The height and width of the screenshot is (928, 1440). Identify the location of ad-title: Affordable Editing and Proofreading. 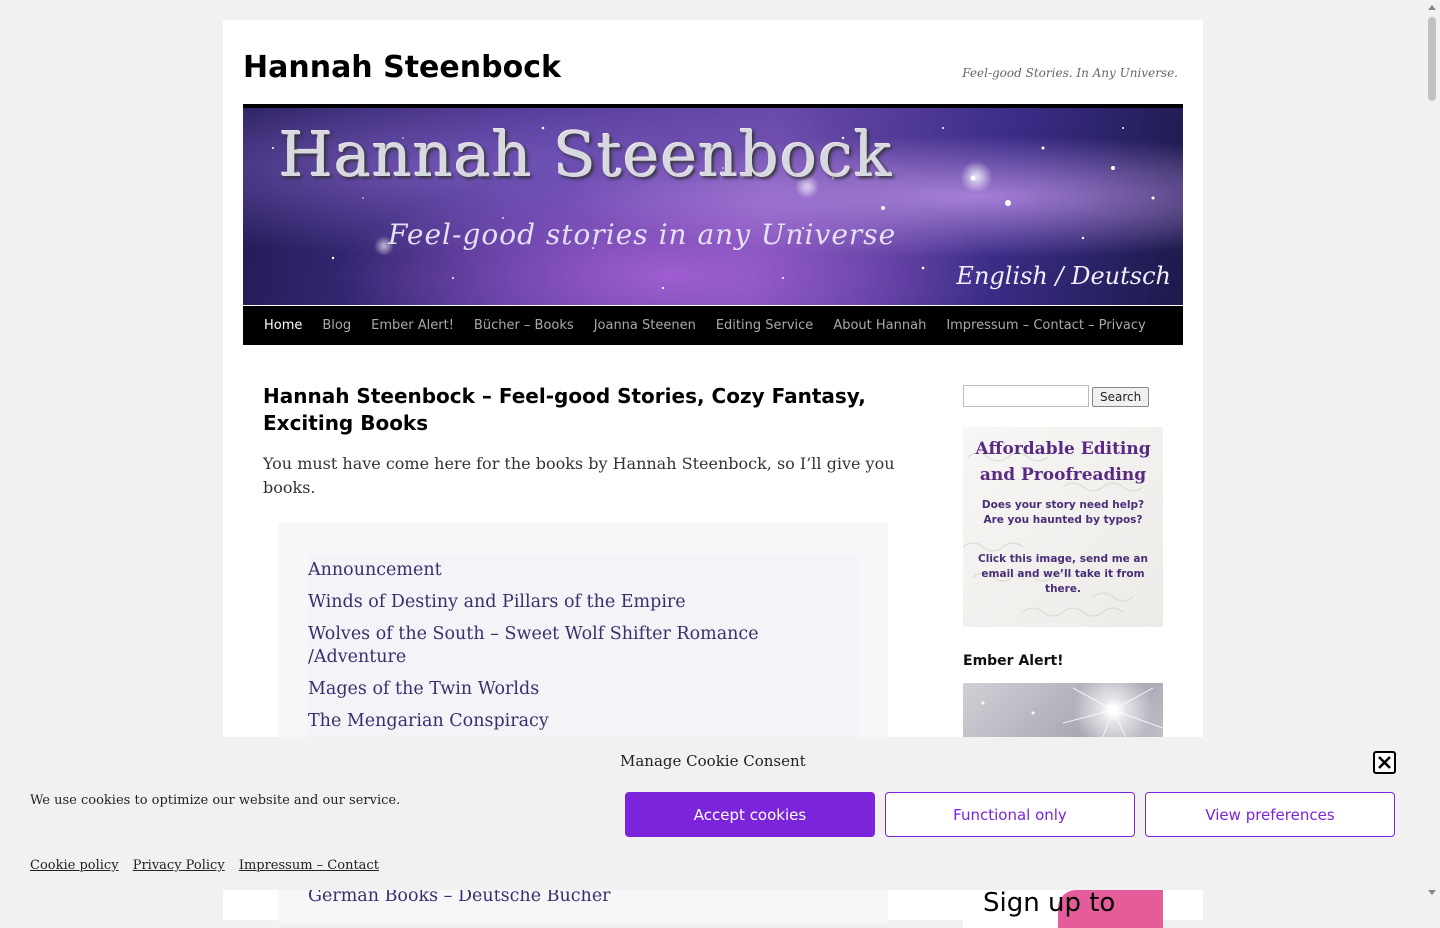
(1063, 462).